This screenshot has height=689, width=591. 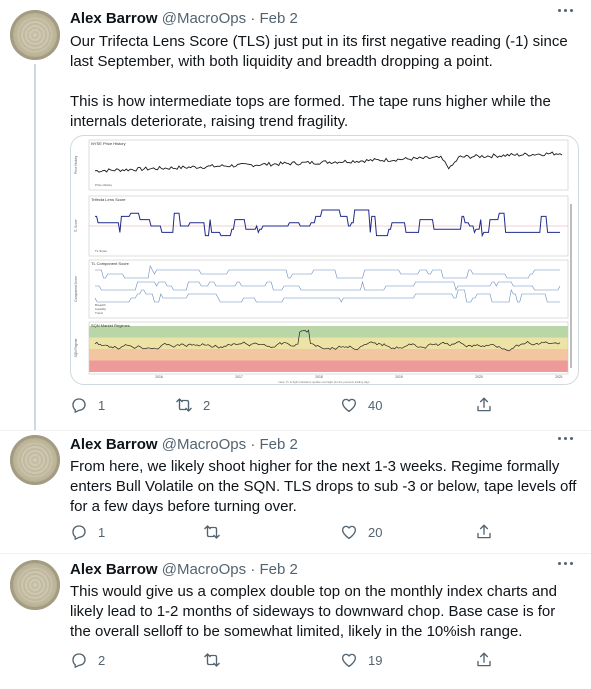 What do you see at coordinates (479, 377) in the screenshot?
I see `x-tick-label: 2020` at bounding box center [479, 377].